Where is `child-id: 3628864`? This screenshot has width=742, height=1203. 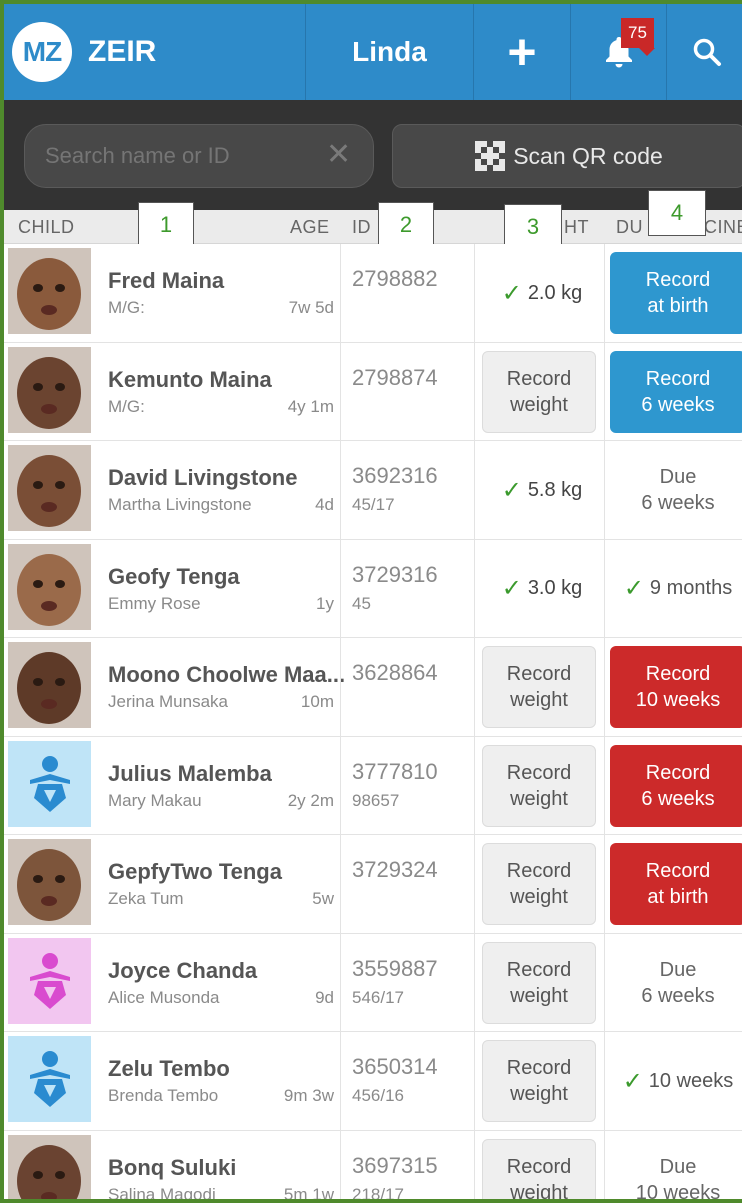 child-id: 3628864 is located at coordinates (395, 672).